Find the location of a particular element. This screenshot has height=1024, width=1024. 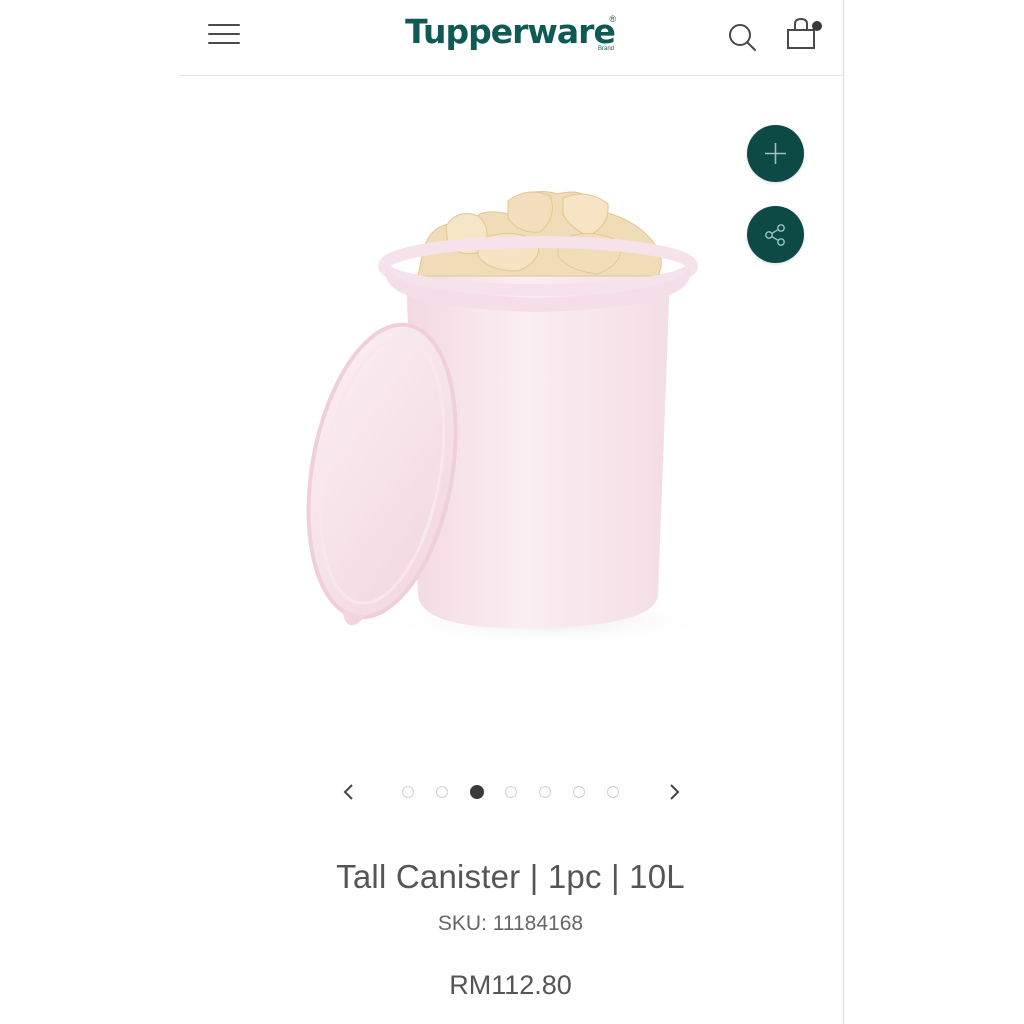

add-to-wishlist-button is located at coordinates (775, 153).